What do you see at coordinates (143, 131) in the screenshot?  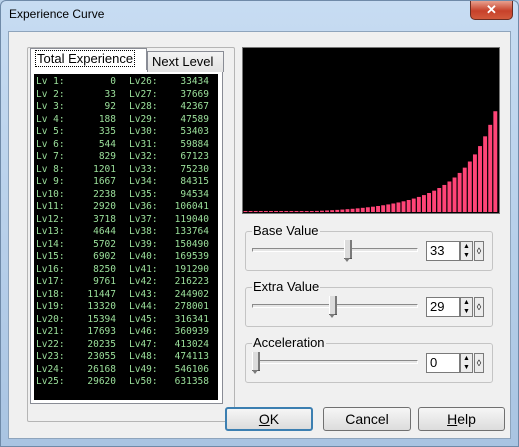 I see `level-label: Lv30:` at bounding box center [143, 131].